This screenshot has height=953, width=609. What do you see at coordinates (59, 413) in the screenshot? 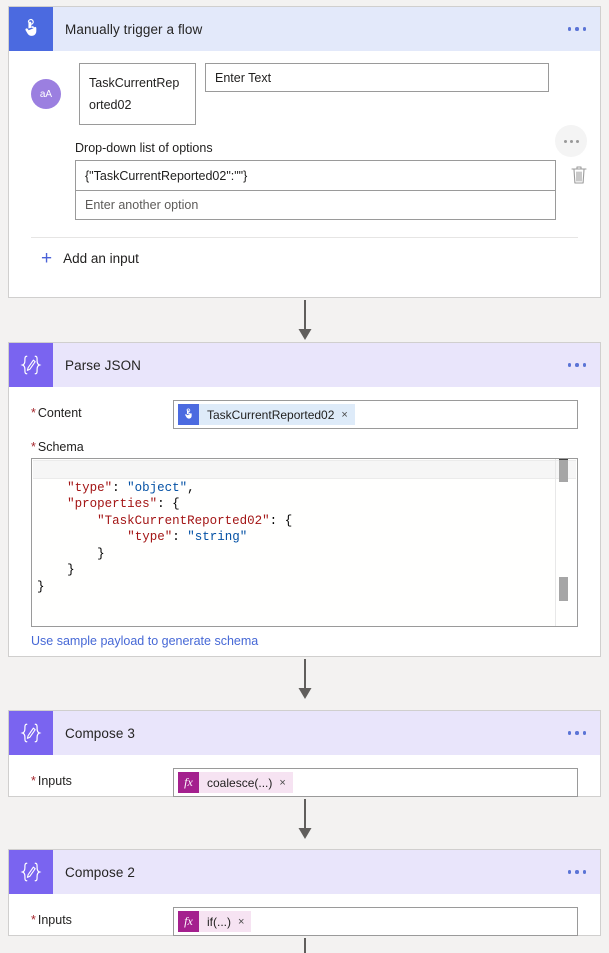
I see `content-label-text: Content` at bounding box center [59, 413].